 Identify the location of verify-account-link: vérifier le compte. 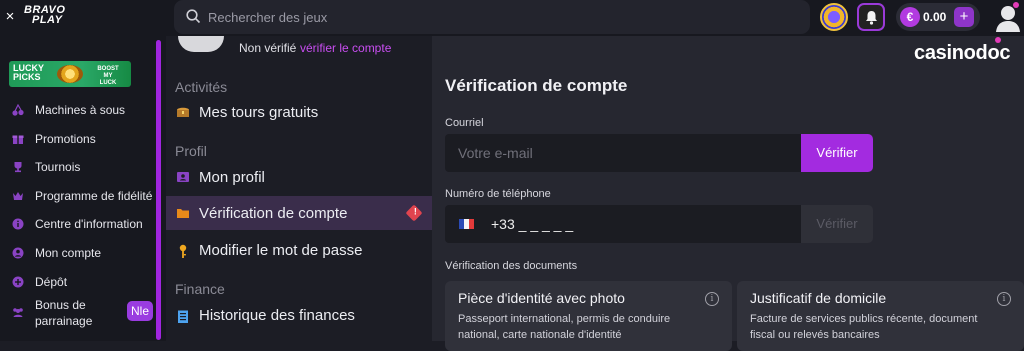
(345, 48).